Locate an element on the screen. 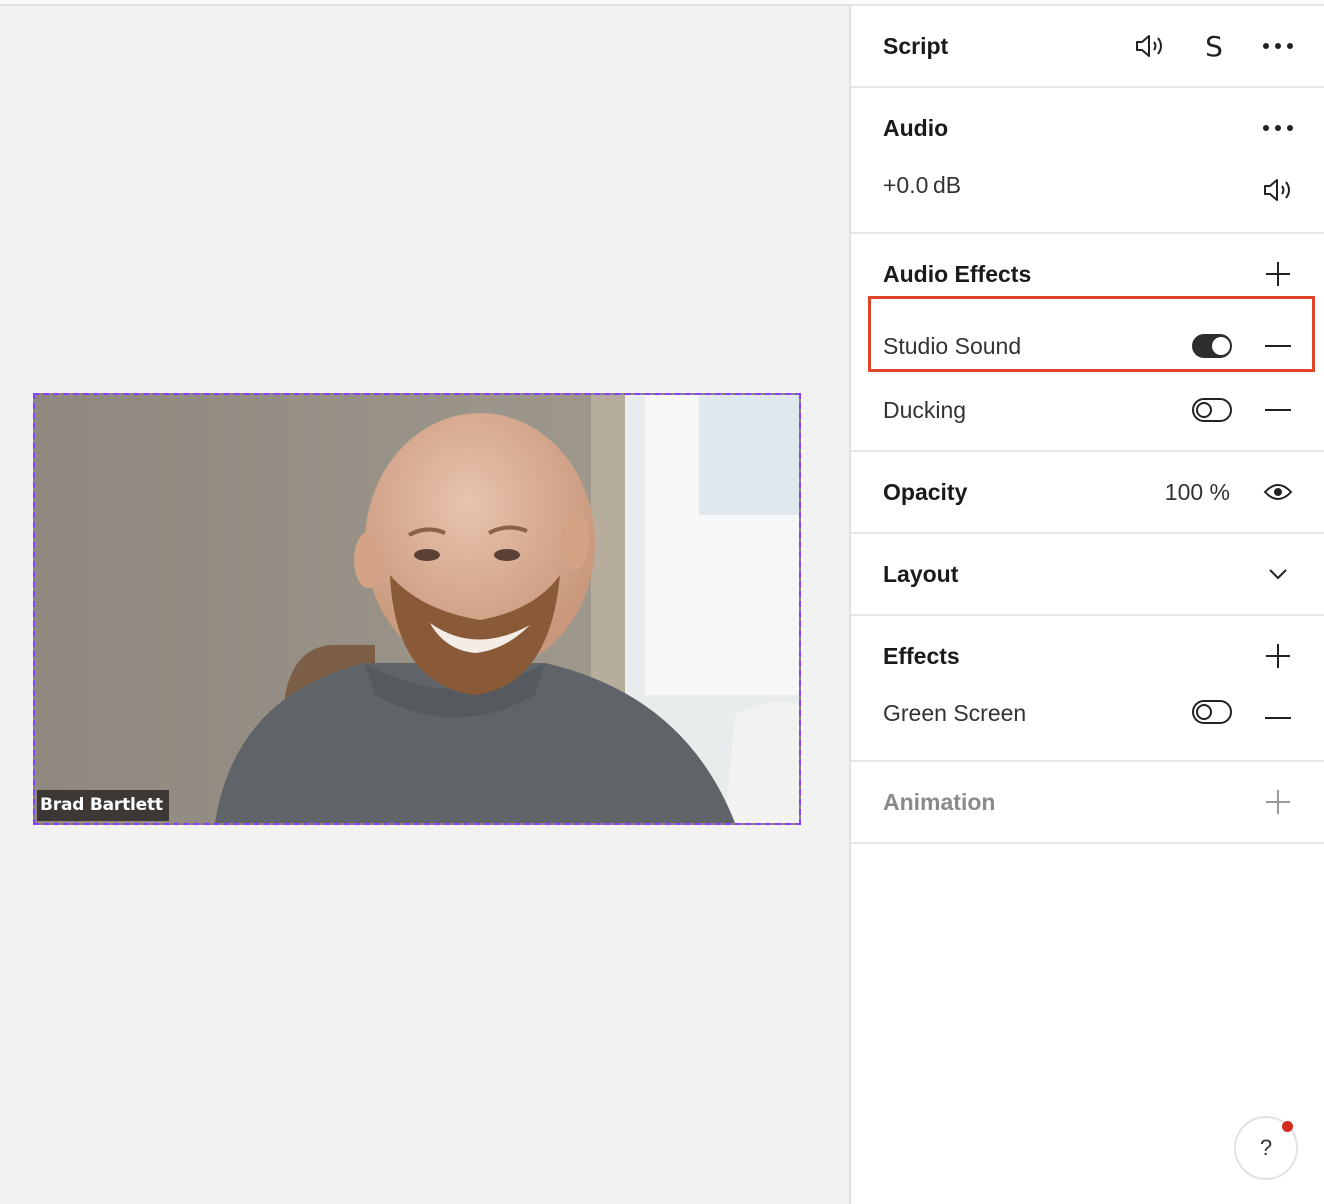 The image size is (1324, 1204). speaker-name-tag: Brad Bartlett is located at coordinates (103, 805).